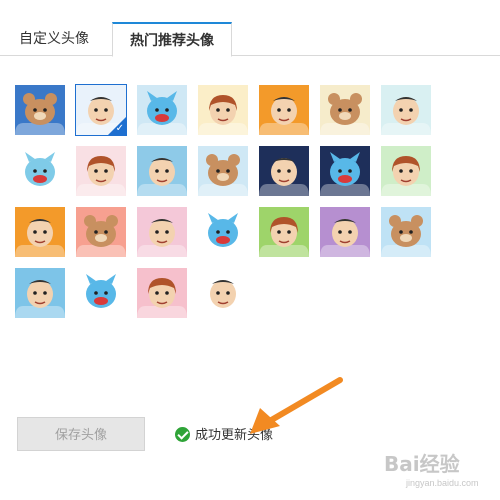 The height and width of the screenshot is (500, 500). What do you see at coordinates (54, 39) in the screenshot?
I see `tab-custom-avatar: 自定义头像` at bounding box center [54, 39].